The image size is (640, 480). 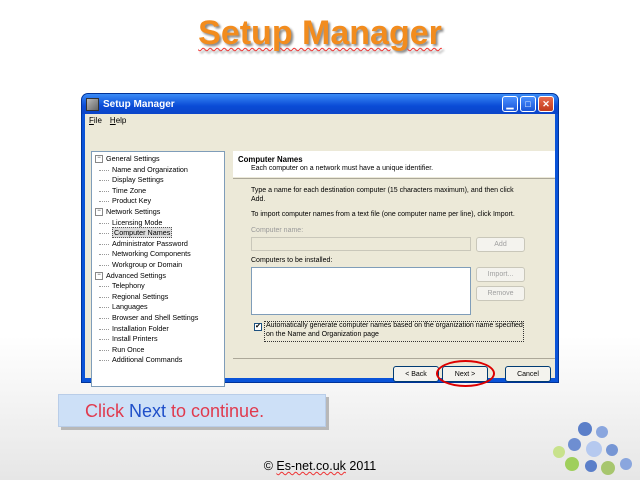 What do you see at coordinates (277, 230) in the screenshot?
I see `computer-name-label: Computer name:` at bounding box center [277, 230].